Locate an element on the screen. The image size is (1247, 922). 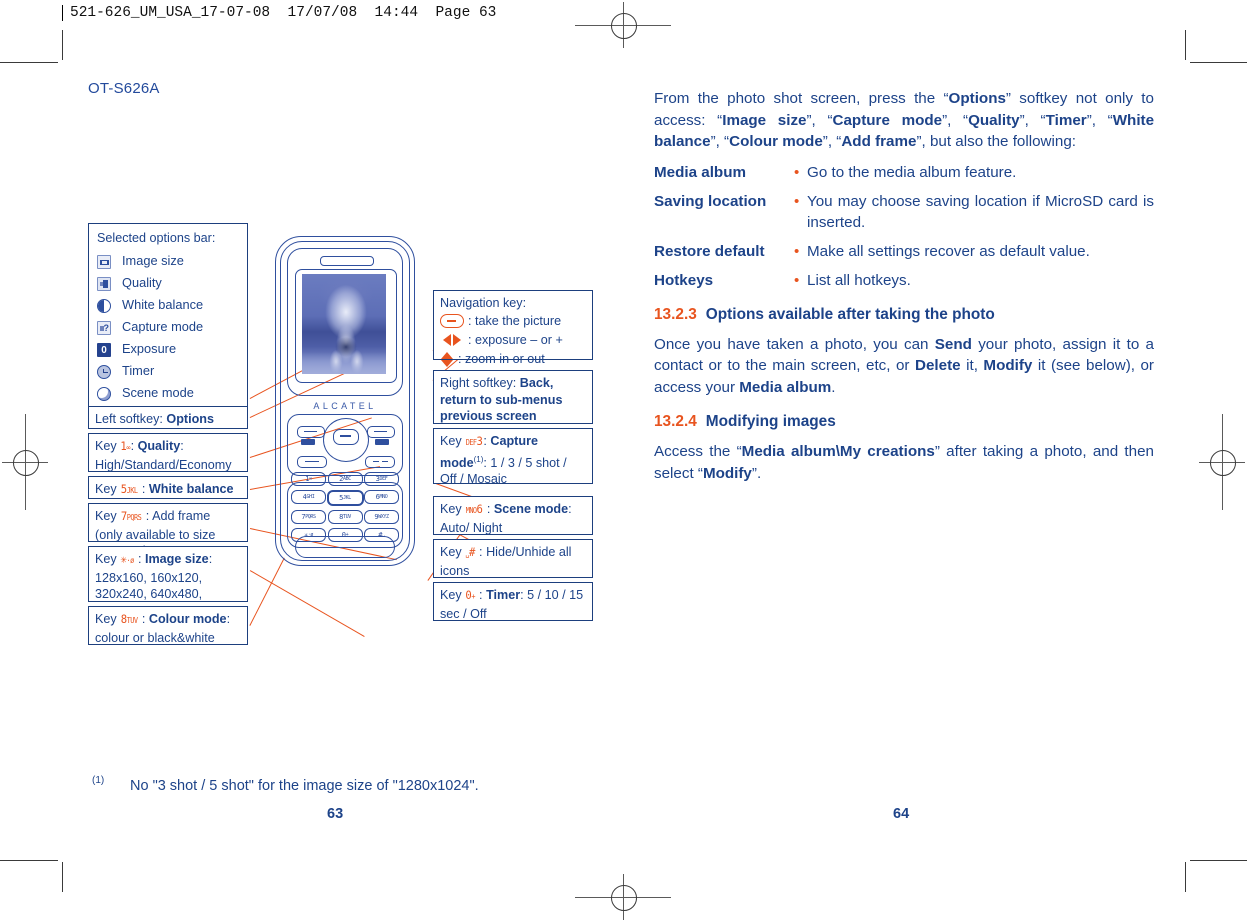
key-9: 9 WXYZ is located at coordinates (381, 517).